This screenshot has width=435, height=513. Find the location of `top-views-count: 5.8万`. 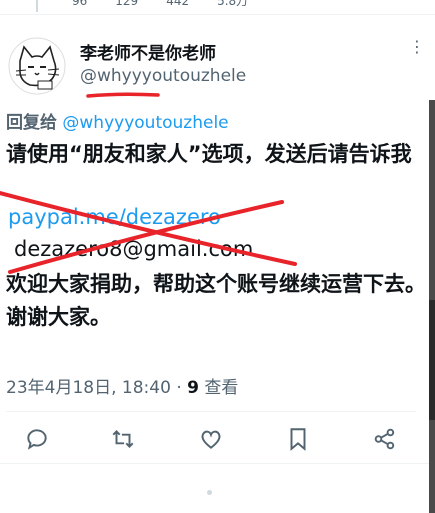

top-views-count: 5.8万 is located at coordinates (233, 4).